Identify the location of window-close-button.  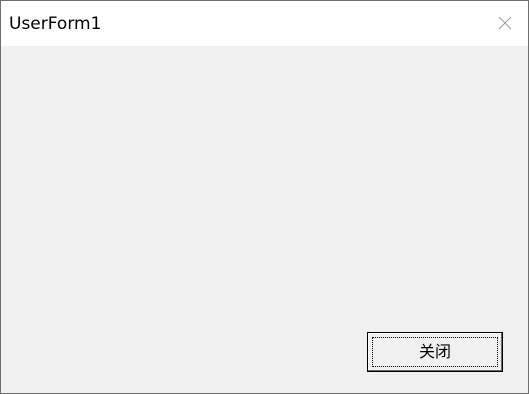
(505, 23).